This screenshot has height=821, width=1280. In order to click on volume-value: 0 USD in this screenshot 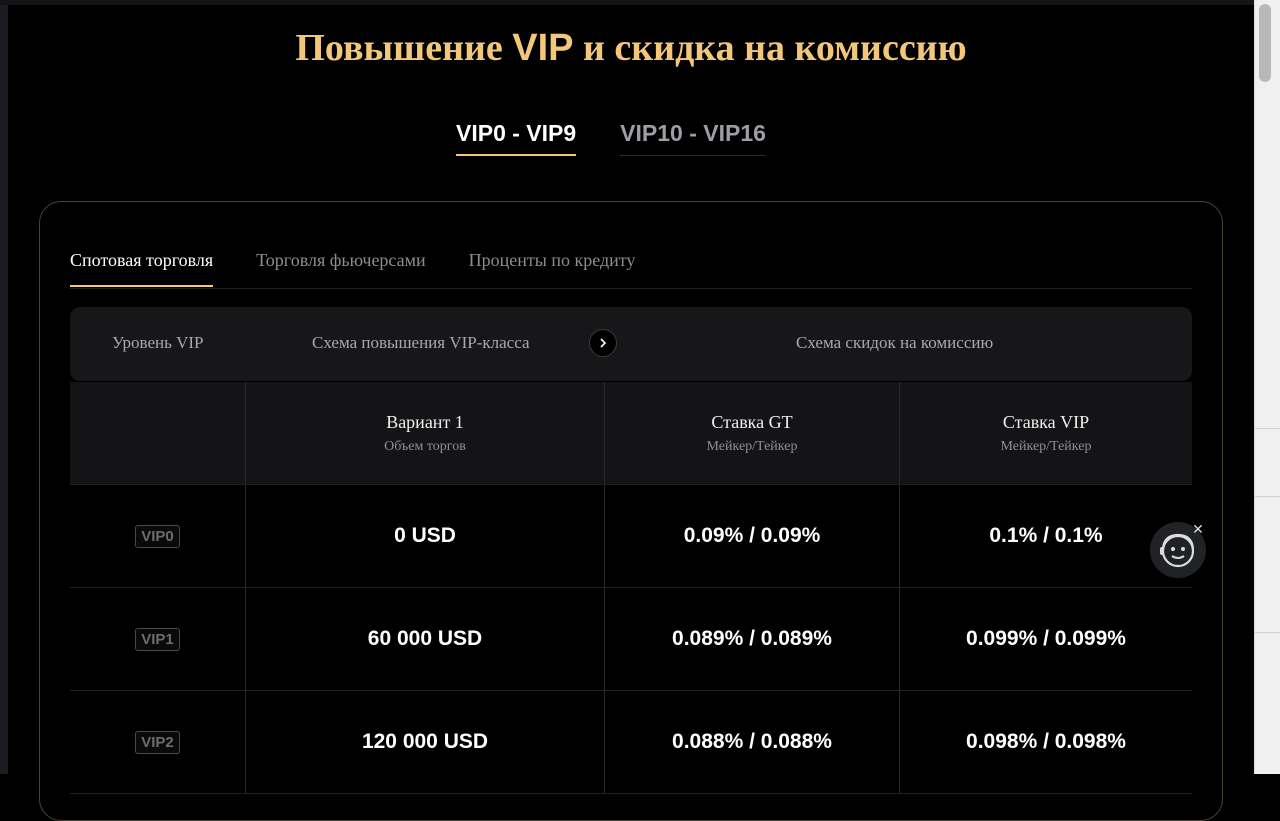, I will do `click(425, 535)`.